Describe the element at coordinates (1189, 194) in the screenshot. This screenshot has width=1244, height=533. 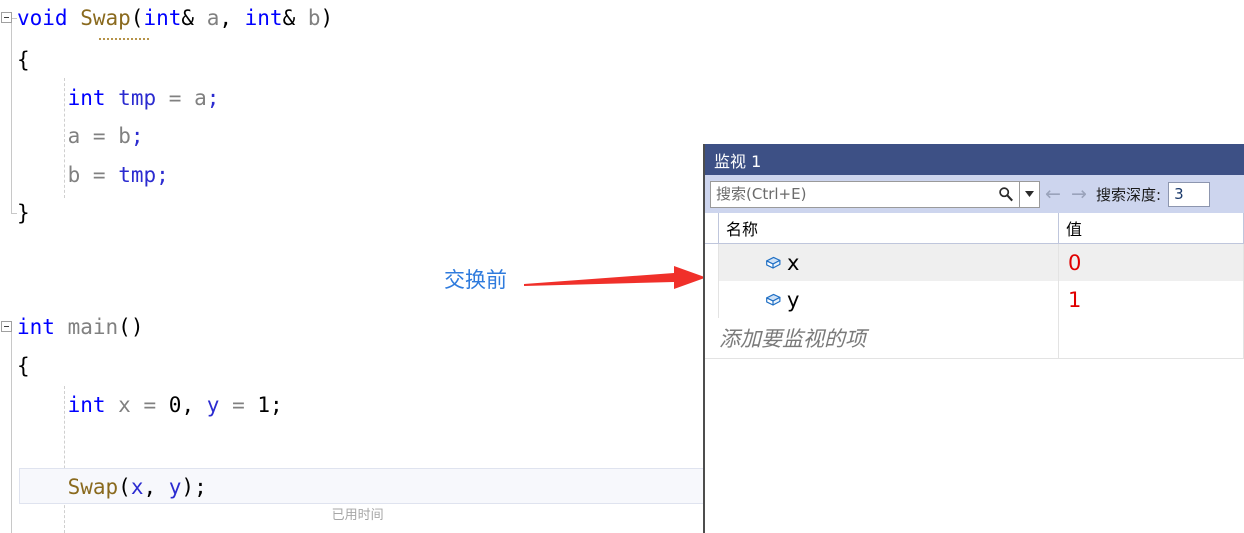
I see `search-depth-input` at that location.